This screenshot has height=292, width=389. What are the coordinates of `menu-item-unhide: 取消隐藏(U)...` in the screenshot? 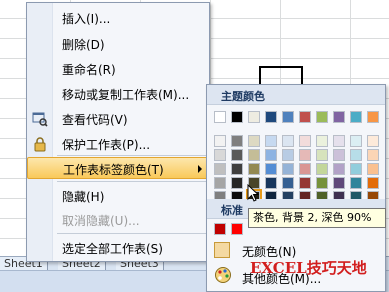 It's located at (118, 220).